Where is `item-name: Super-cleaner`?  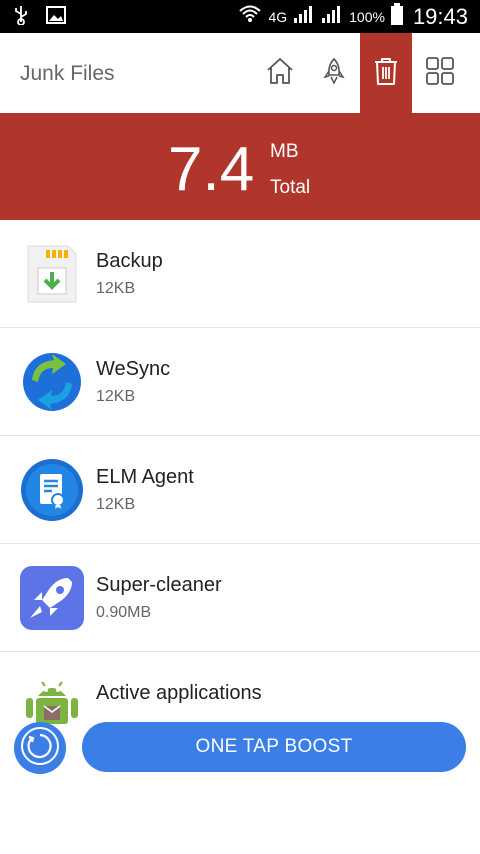
item-name: Super-cleaner is located at coordinates (159, 585).